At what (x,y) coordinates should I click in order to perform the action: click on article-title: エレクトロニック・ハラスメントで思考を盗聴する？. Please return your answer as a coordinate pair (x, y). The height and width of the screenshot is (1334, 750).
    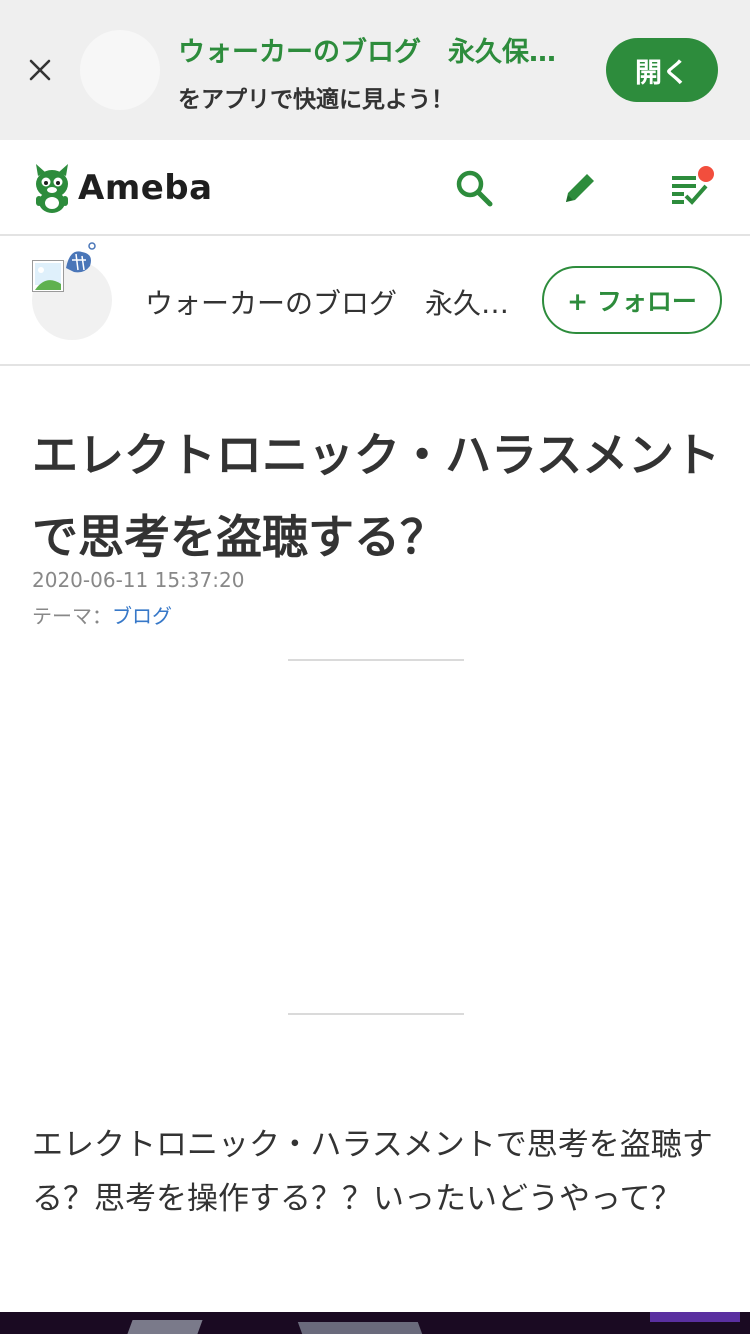
    Looking at the image, I should click on (376, 496).